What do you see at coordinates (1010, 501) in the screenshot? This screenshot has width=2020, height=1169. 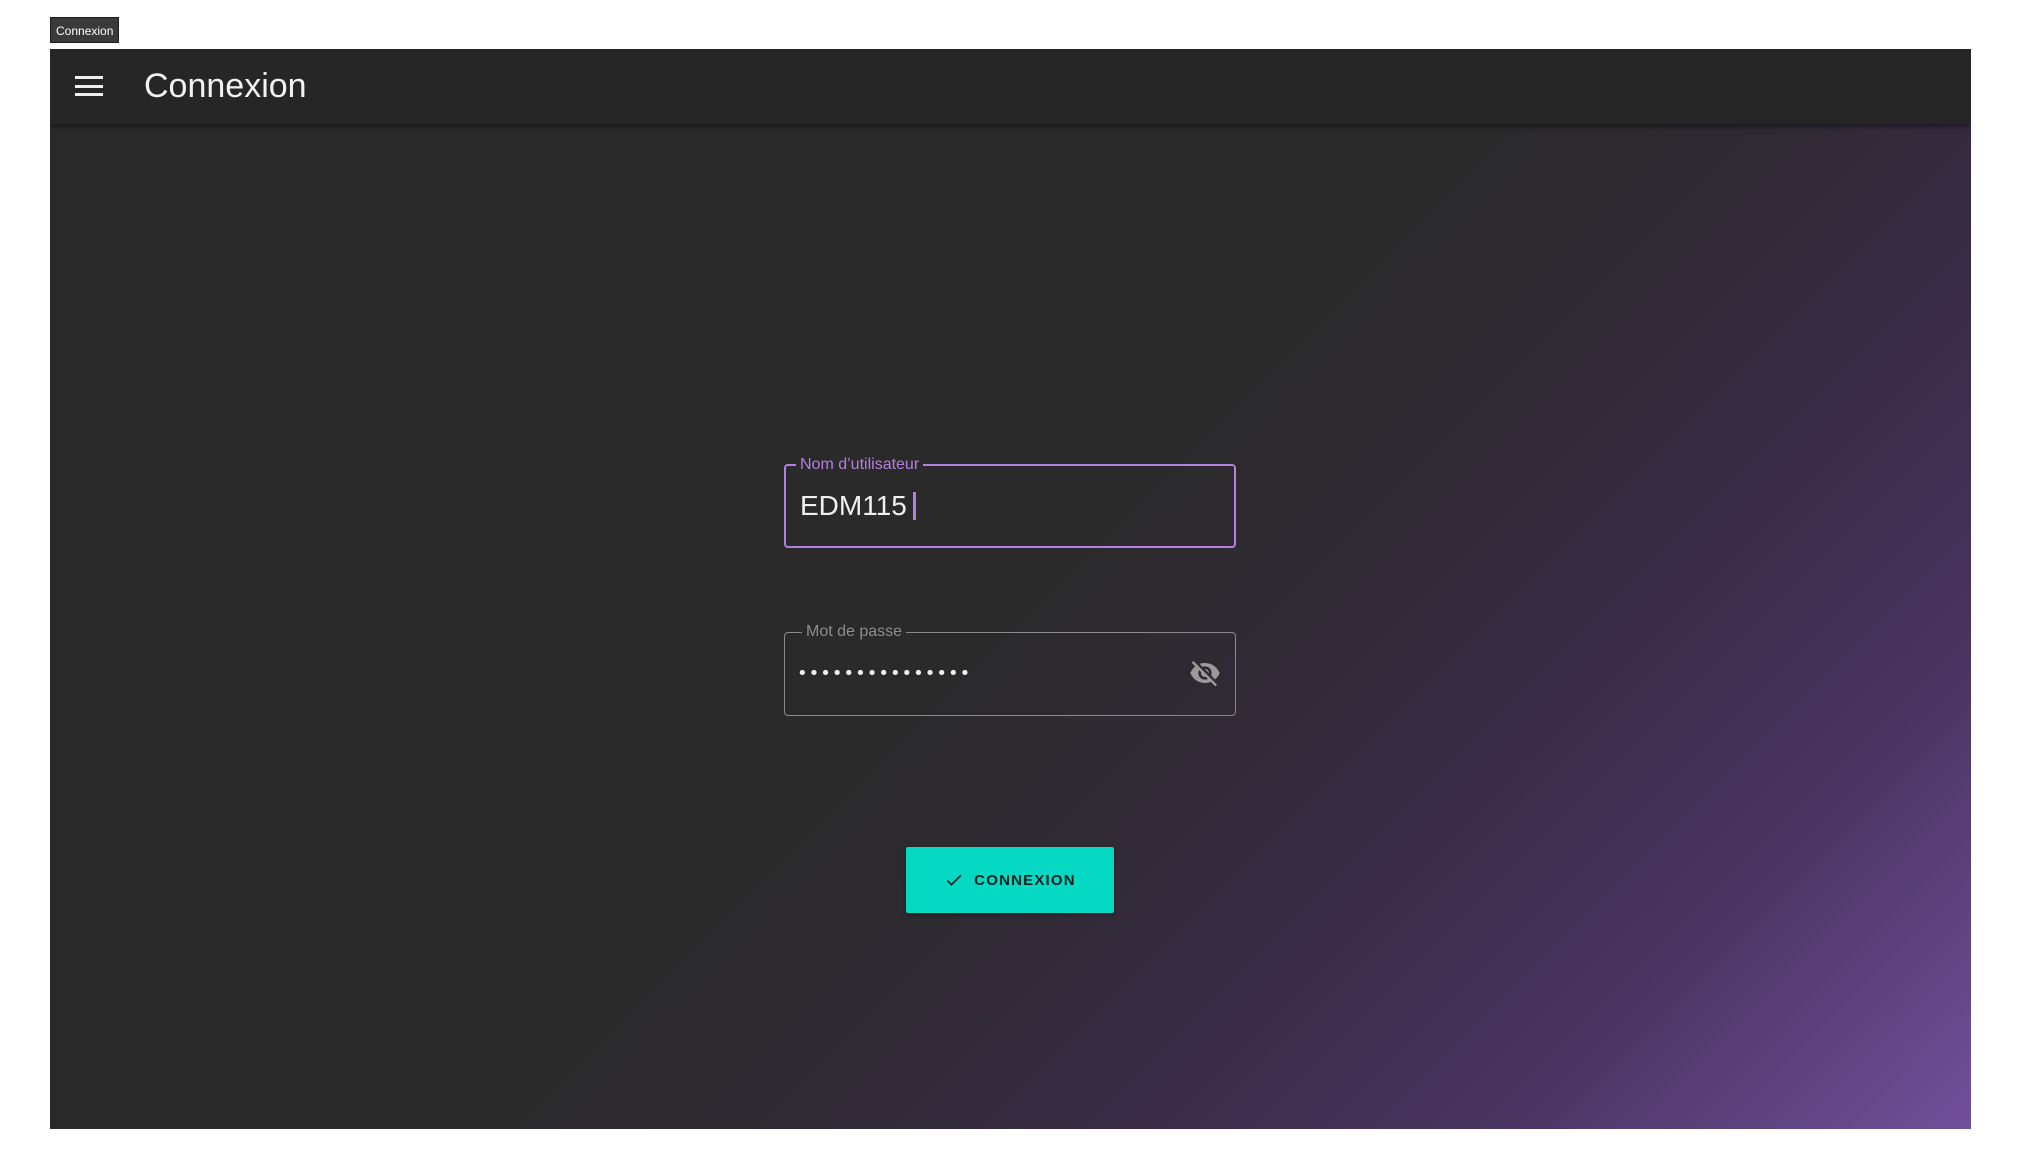 I see `username-field: Nom d’utilisateur EDM115` at bounding box center [1010, 501].